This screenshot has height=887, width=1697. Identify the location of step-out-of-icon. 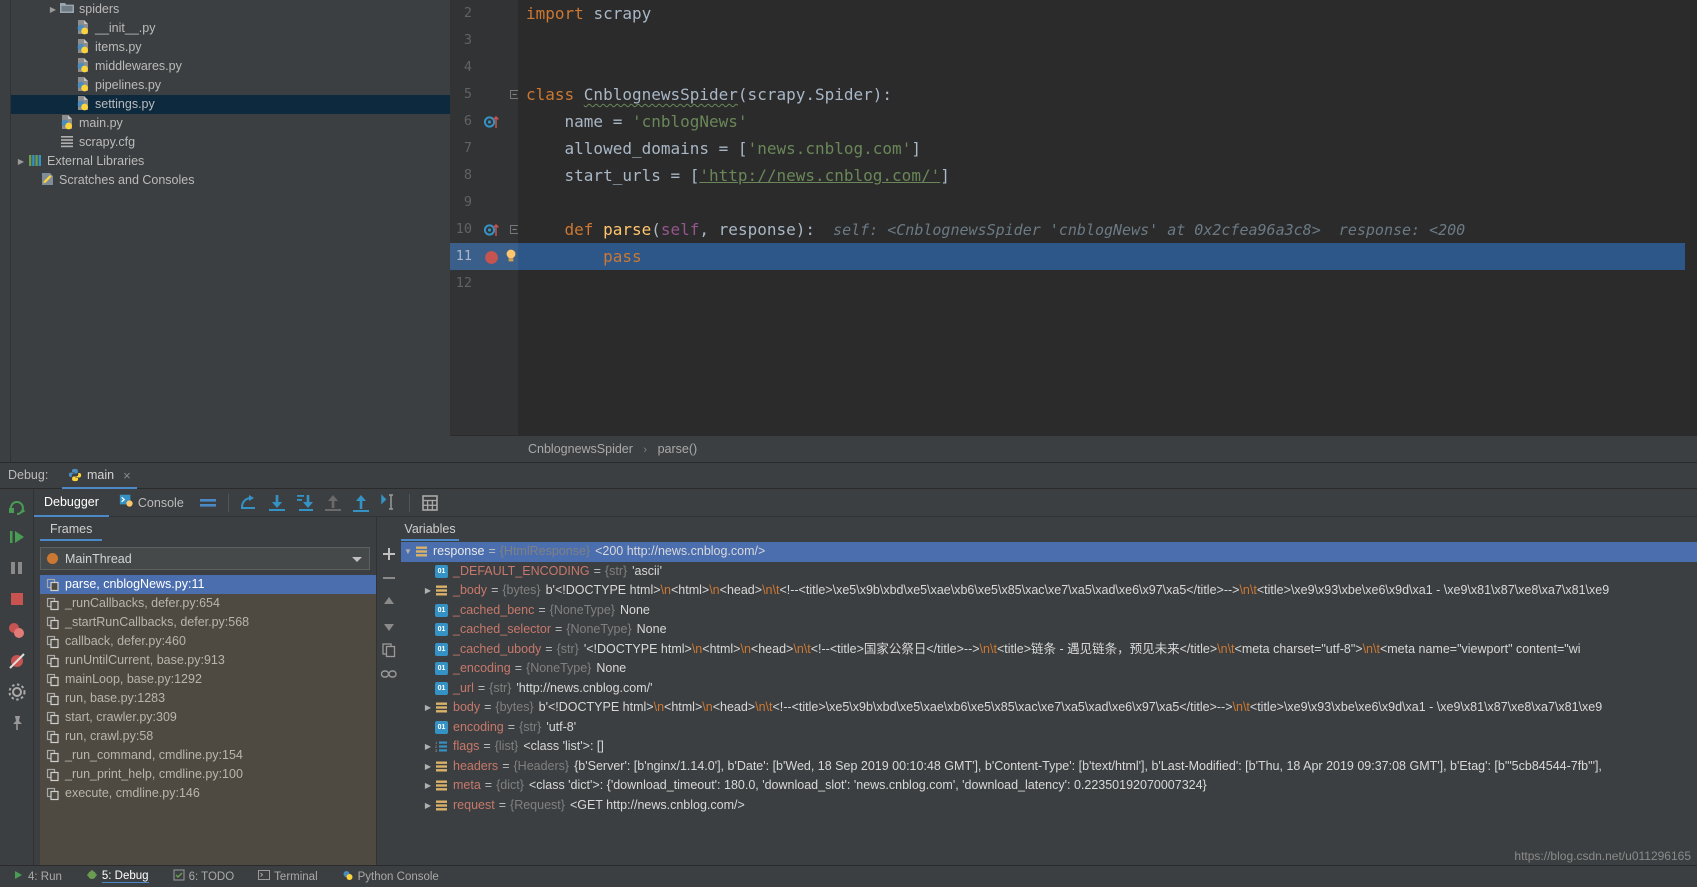
(333, 503).